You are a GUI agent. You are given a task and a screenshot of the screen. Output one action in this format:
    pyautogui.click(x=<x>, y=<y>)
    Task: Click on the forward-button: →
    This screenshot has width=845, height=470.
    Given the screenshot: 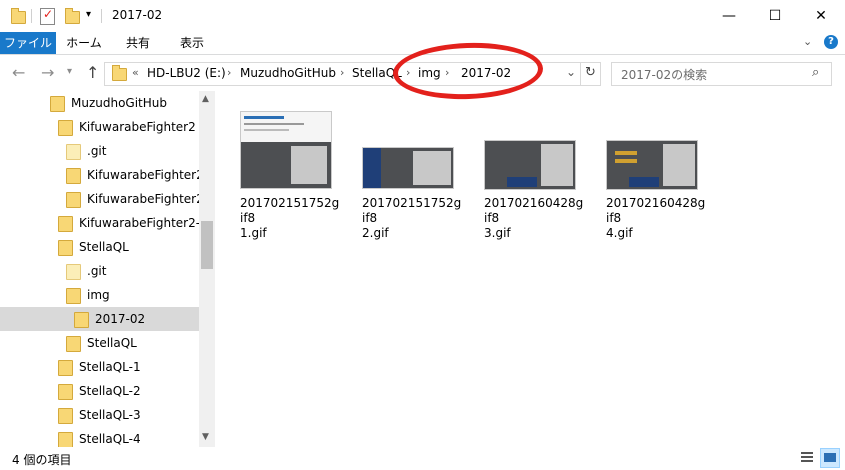 What is the action you would take?
    pyautogui.click(x=47, y=72)
    